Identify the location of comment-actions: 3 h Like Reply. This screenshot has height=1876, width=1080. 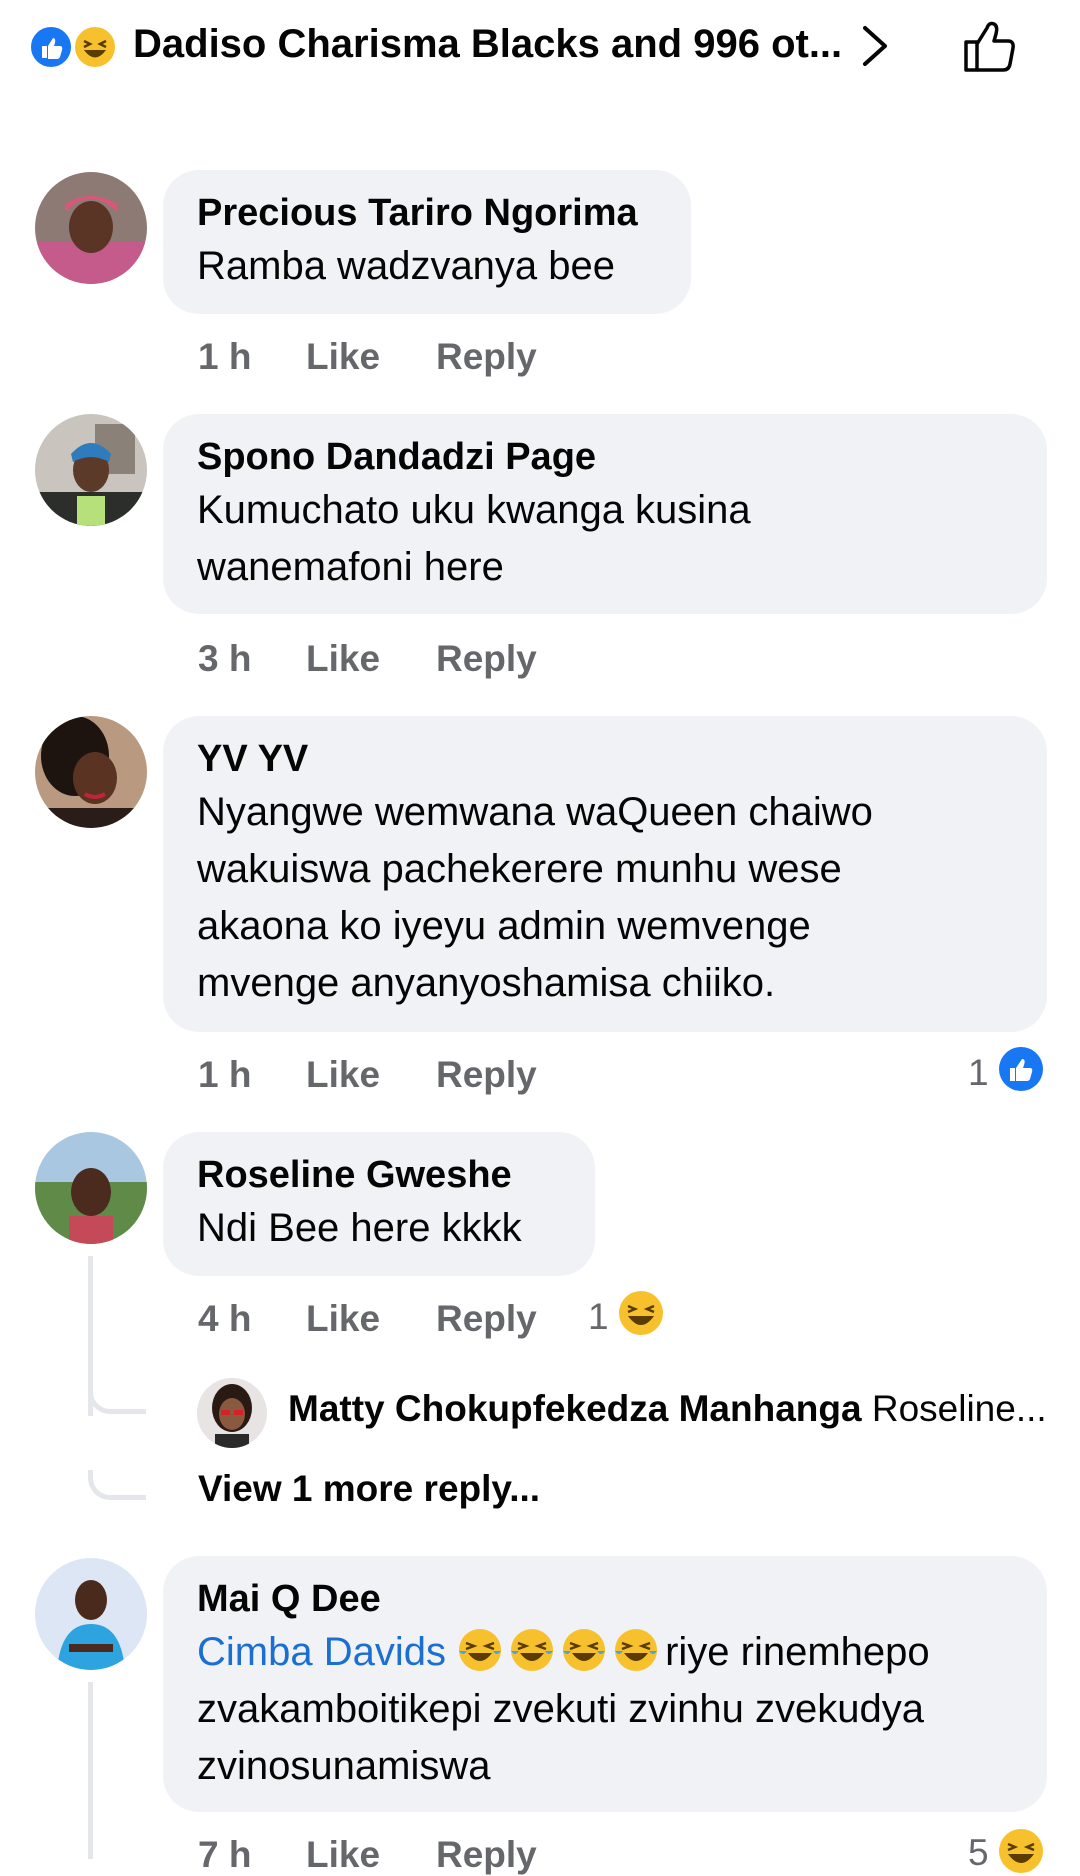
(367, 659).